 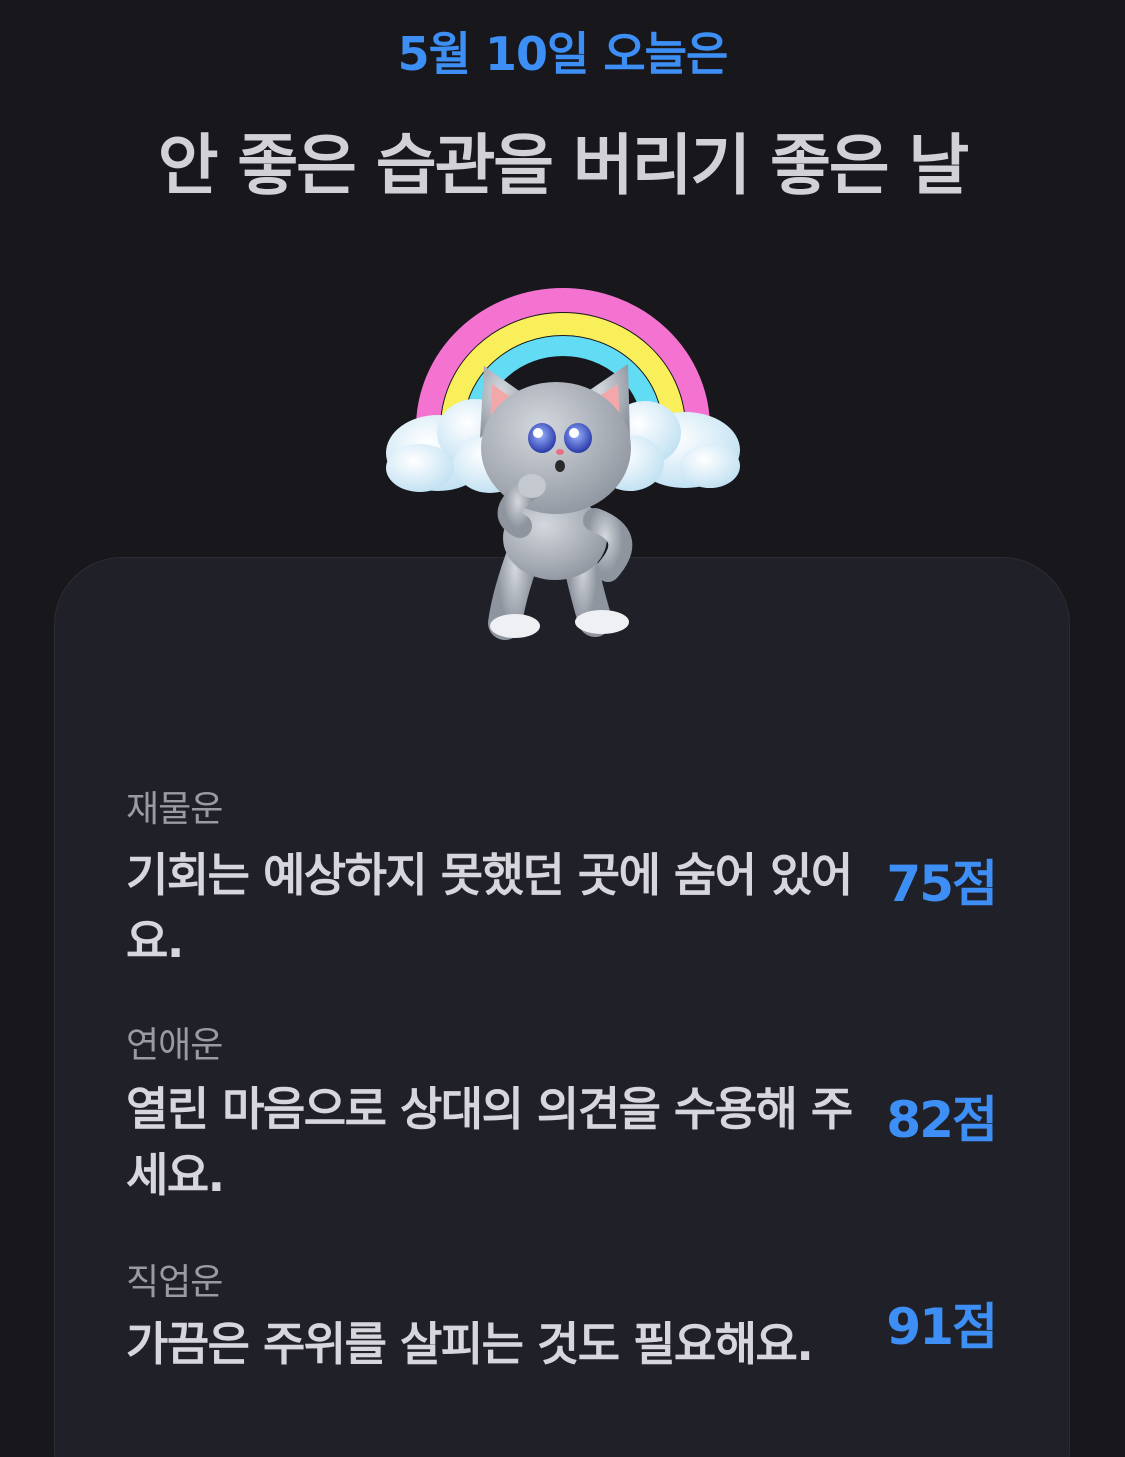 I want to click on cat-eye-left, so click(x=542, y=438).